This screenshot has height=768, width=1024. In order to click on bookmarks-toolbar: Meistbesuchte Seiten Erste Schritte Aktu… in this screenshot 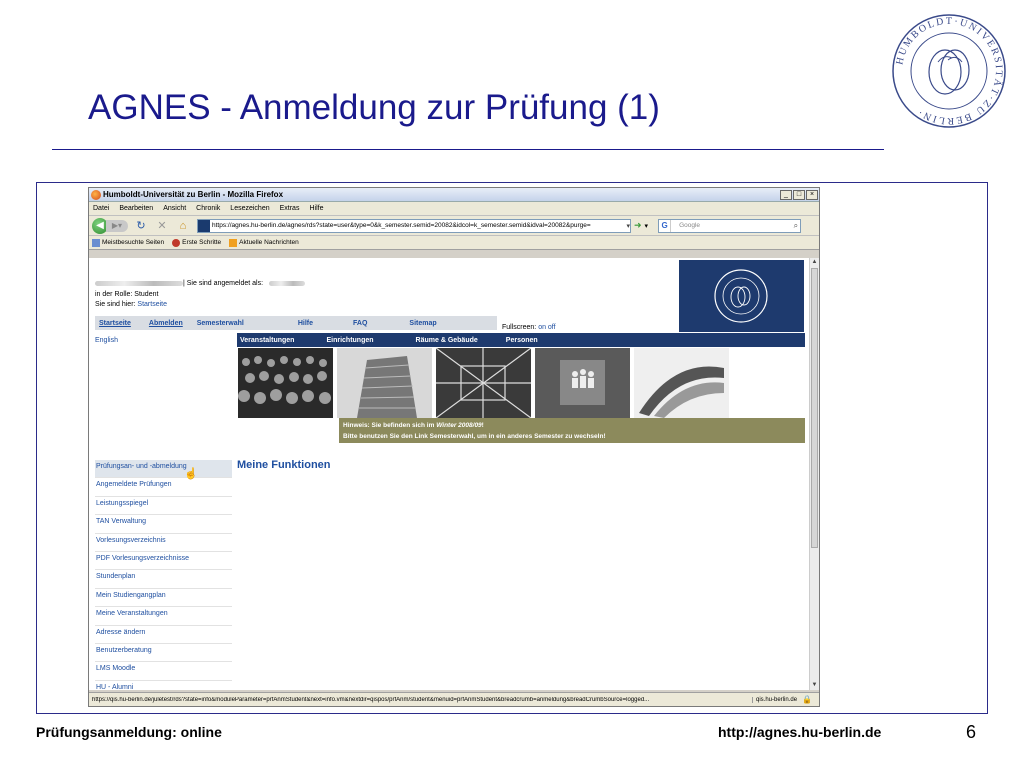, I will do `click(454, 243)`.